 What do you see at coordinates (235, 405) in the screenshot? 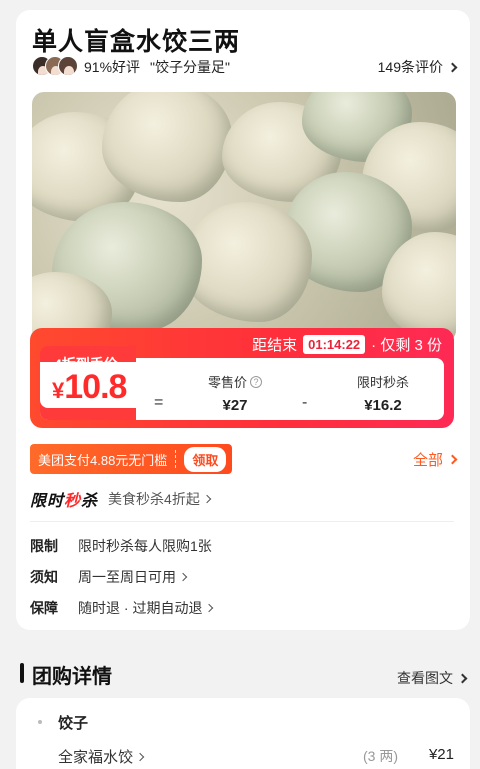
I see `retail-price: ¥27` at bounding box center [235, 405].